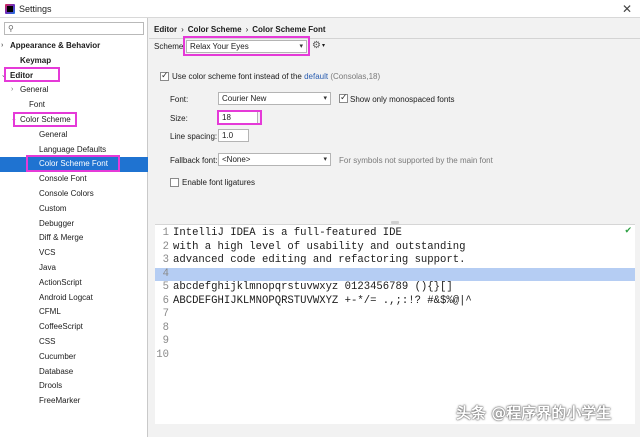 The height and width of the screenshot is (437, 640). What do you see at coordinates (194, 160) in the screenshot?
I see `fallback-font-label: Fallback font:` at bounding box center [194, 160].